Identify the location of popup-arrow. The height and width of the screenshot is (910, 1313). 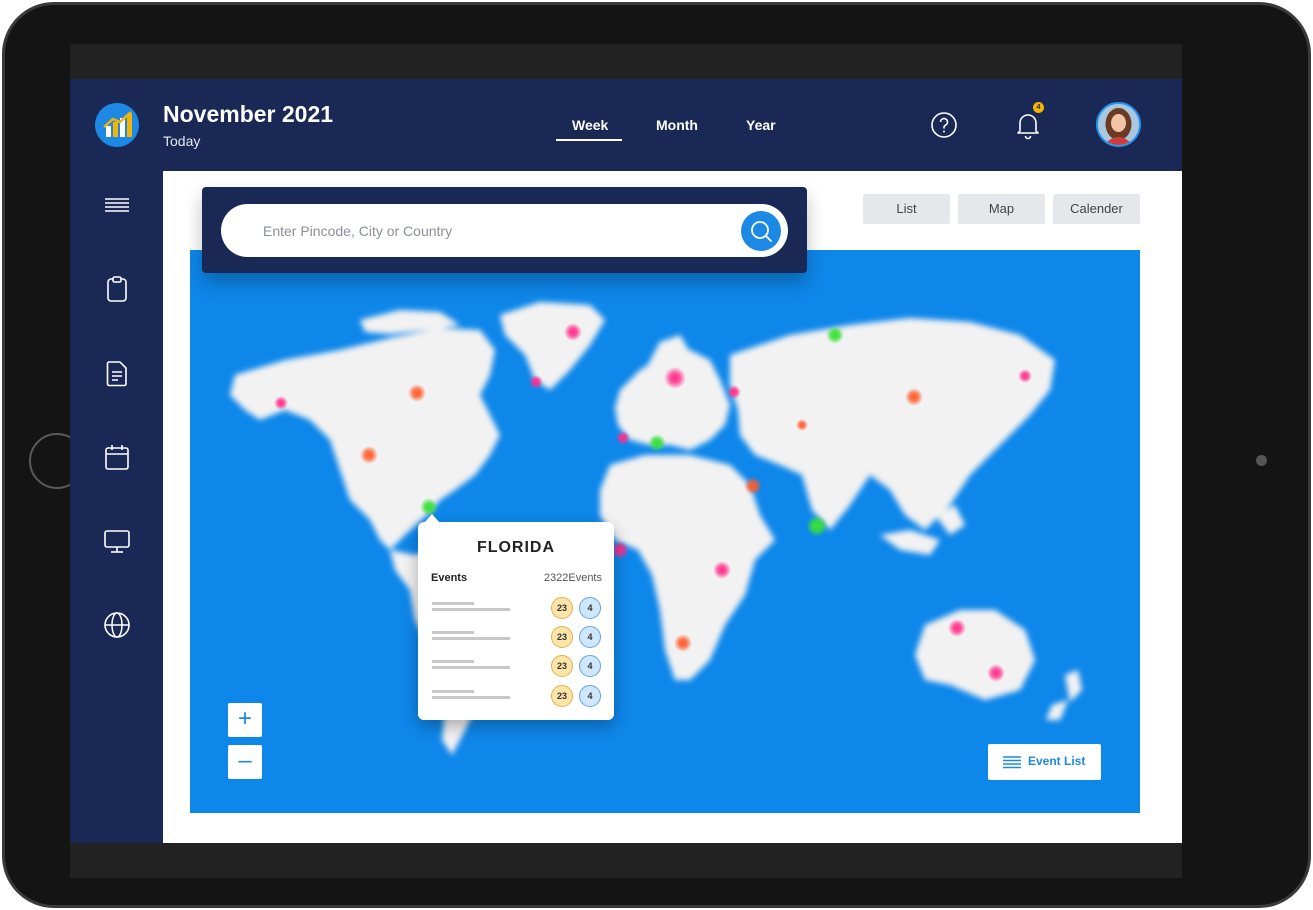
(432, 518).